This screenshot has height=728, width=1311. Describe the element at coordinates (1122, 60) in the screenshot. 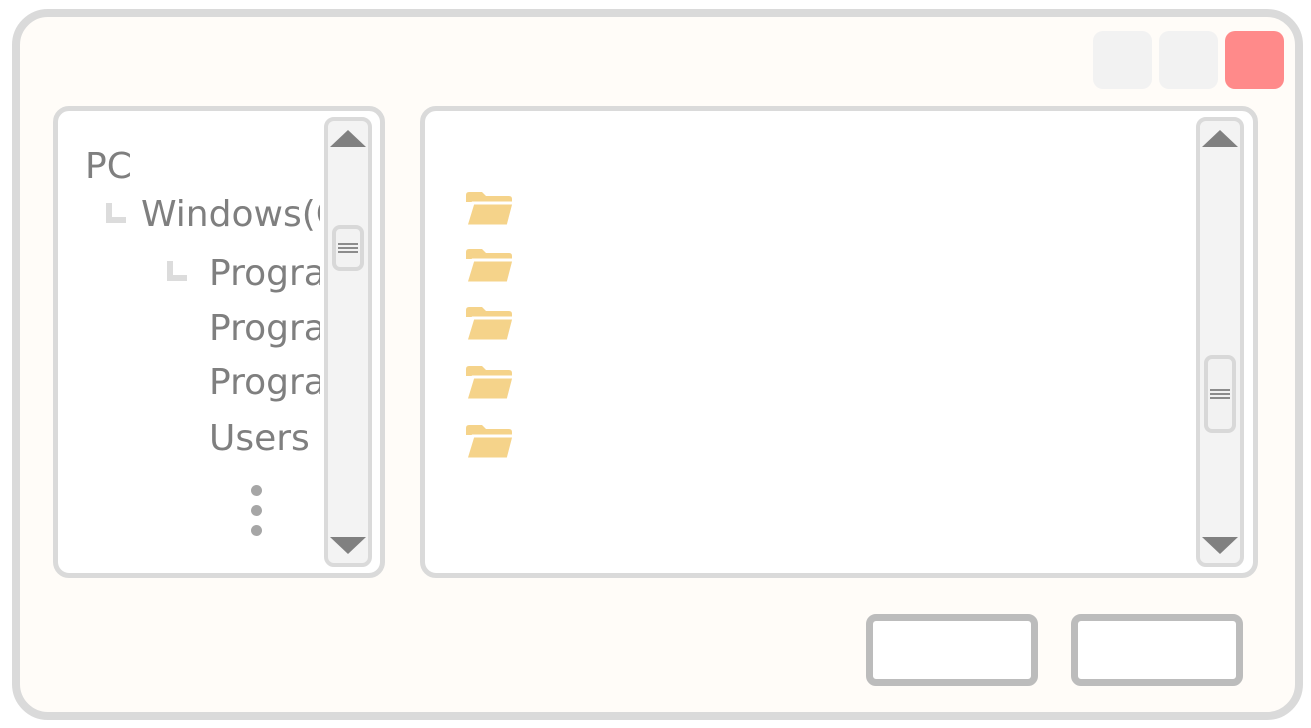

I see `minimize-button` at that location.